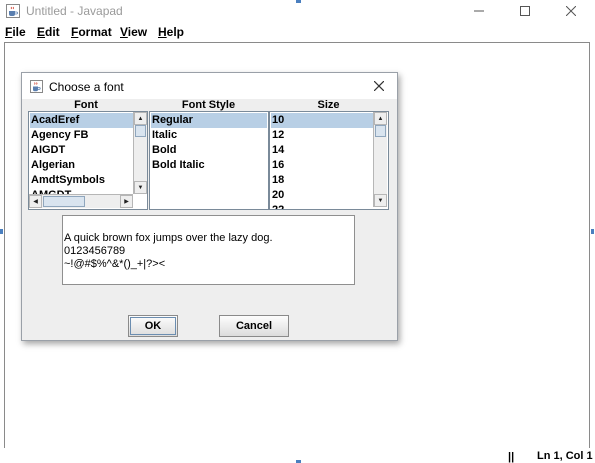  Describe the element at coordinates (74, 11) in the screenshot. I see `window-title: Untitled - Javapad` at that location.